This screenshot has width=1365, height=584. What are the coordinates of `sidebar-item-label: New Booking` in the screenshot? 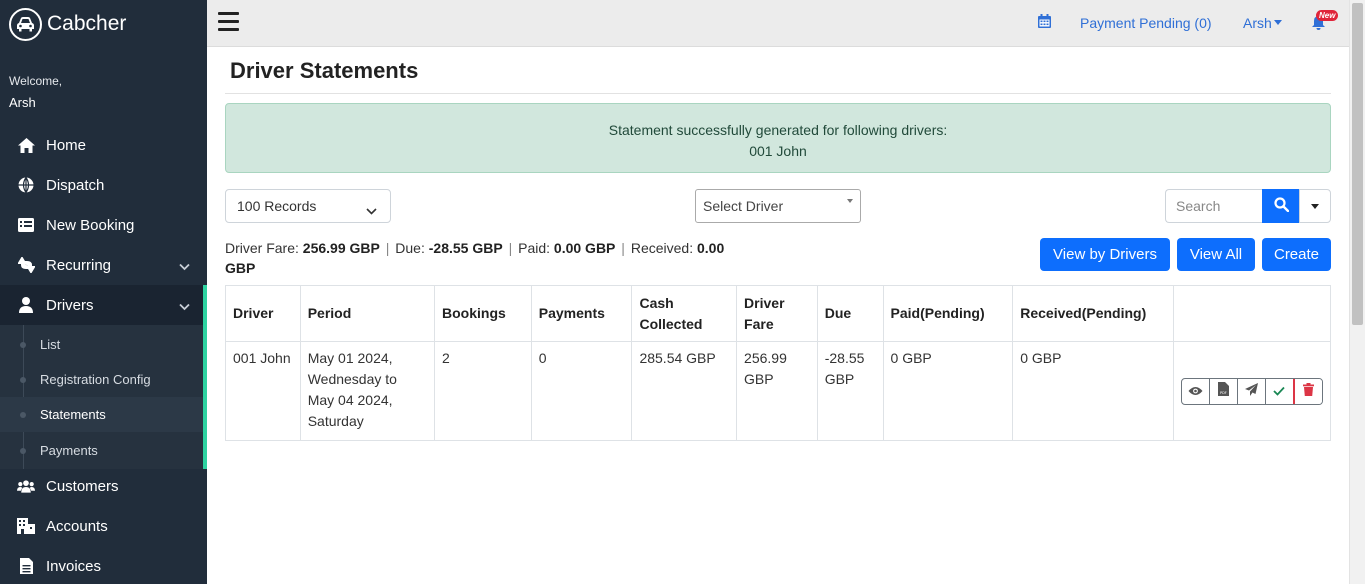 It's located at (90, 225).